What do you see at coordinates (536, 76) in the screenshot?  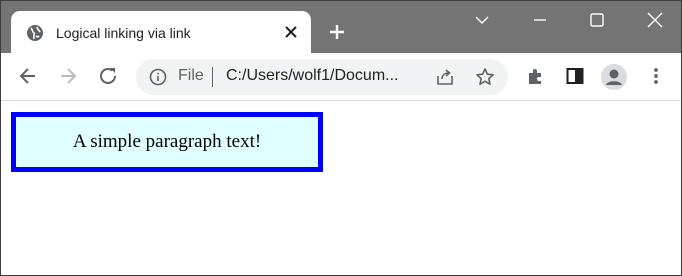 I see `extensions-icon` at bounding box center [536, 76].